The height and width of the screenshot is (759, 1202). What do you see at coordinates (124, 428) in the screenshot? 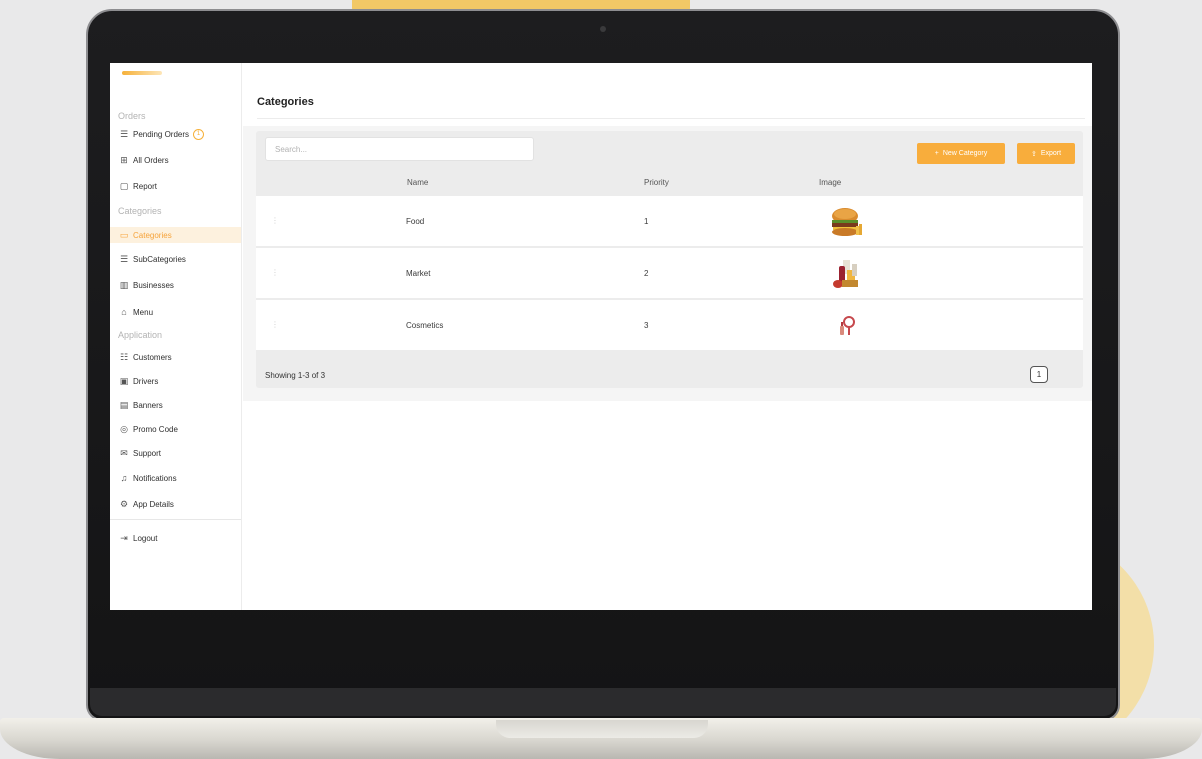
I see `percent-icon: ◎` at bounding box center [124, 428].